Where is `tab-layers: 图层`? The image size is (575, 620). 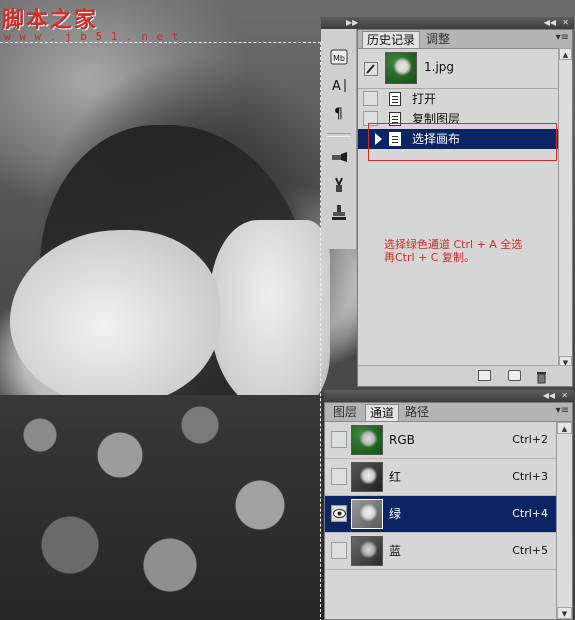
tab-layers: 图层 is located at coordinates (345, 412).